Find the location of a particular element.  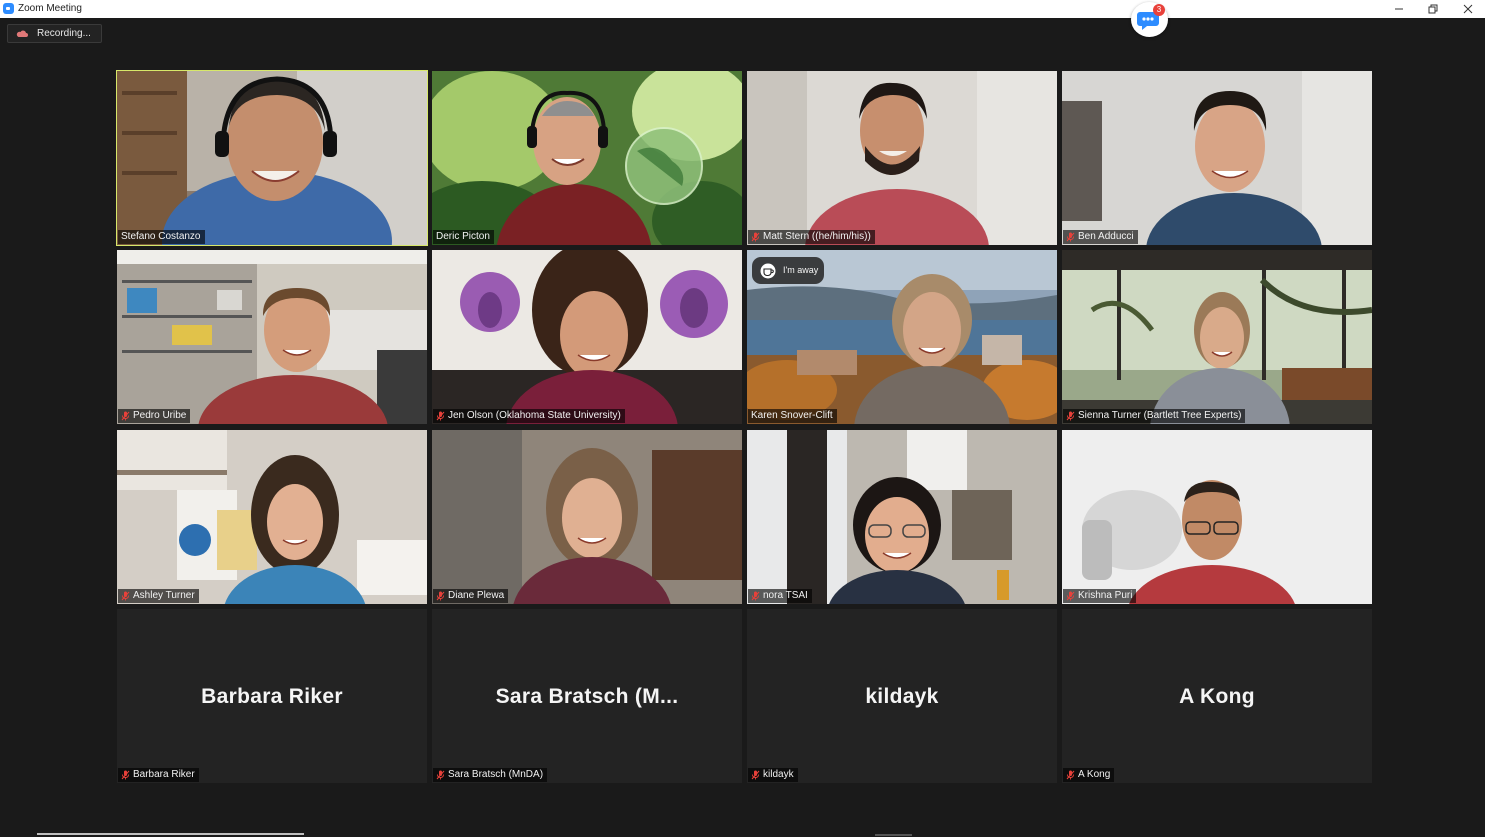

name-tag: Ashley Turner is located at coordinates (158, 596).